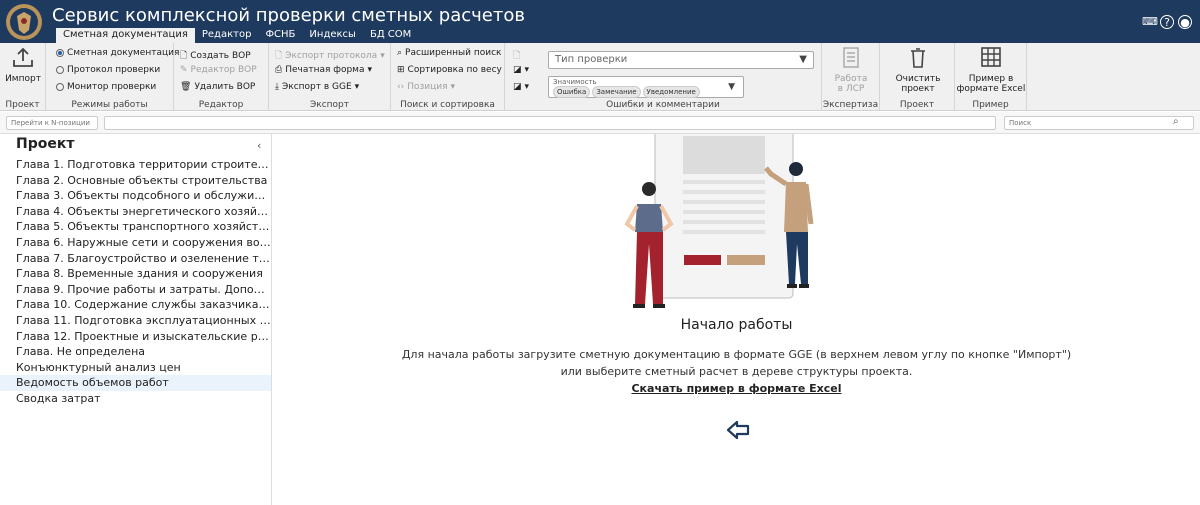 The image size is (1200, 505). I want to click on goto-position-input, so click(52, 123).